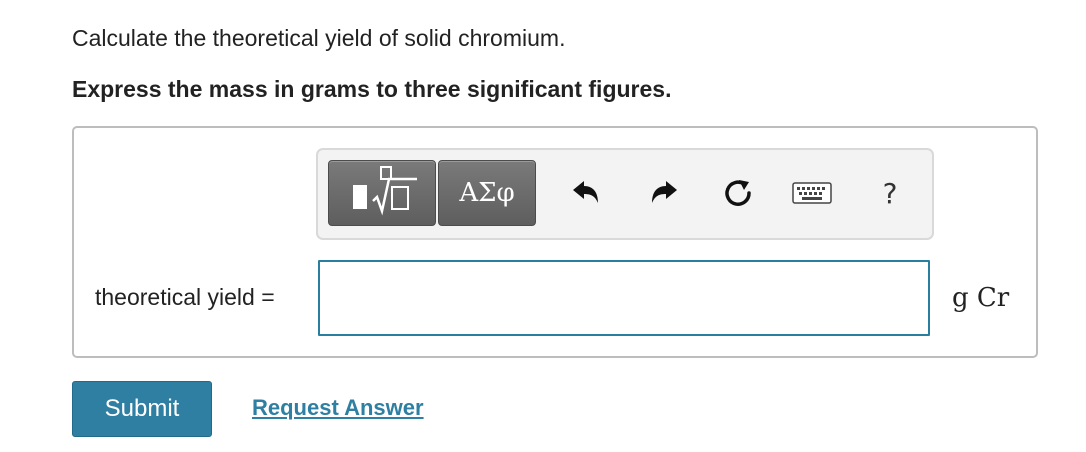 The height and width of the screenshot is (452, 1086). I want to click on submit-button: Submit, so click(142, 409).